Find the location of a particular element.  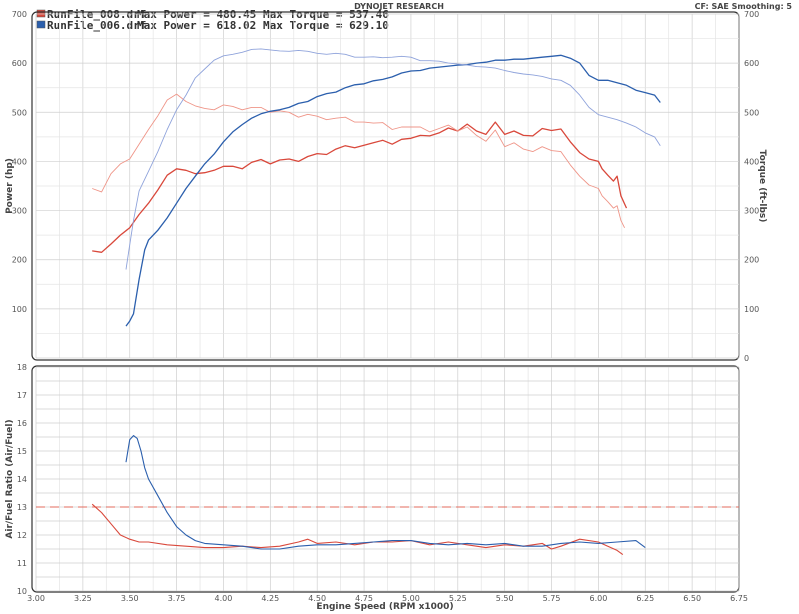

torque-tick-label: 400 is located at coordinates (751, 161).